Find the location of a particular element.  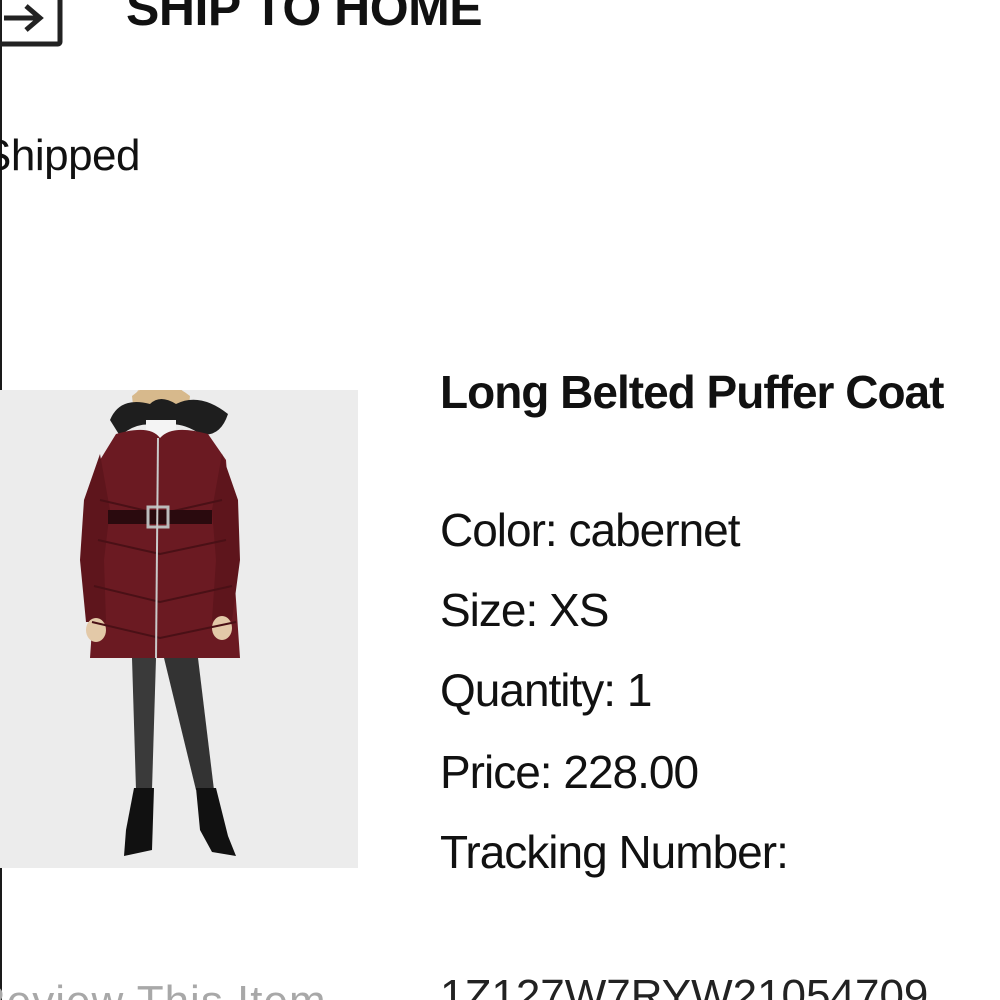

product-quantity: Quantity: 1 is located at coordinates (546, 690).